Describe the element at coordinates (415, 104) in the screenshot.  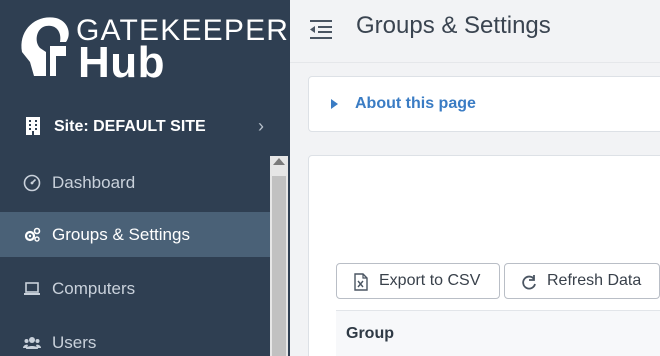
I see `about-toggle-link: About this page` at that location.